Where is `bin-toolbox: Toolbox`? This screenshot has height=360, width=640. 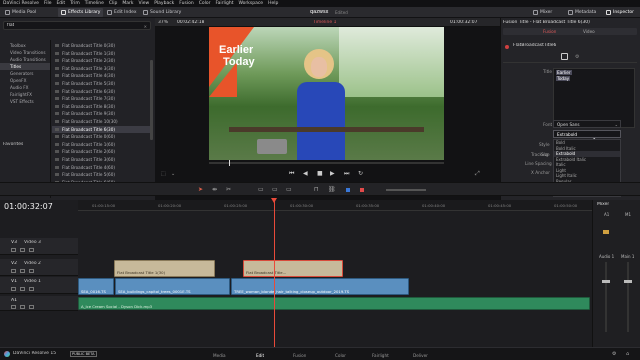 bin-toolbox: Toolbox is located at coordinates (25, 45).